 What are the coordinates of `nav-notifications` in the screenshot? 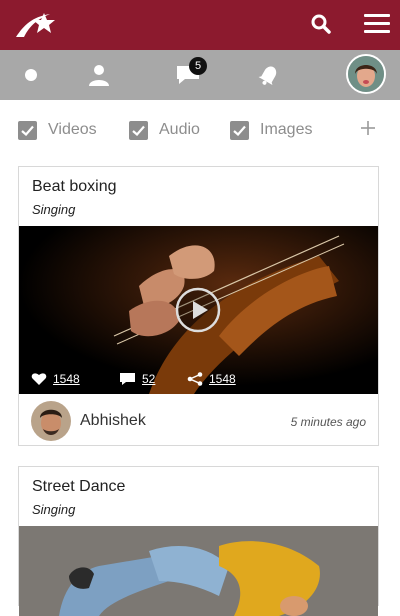 It's located at (269, 75).